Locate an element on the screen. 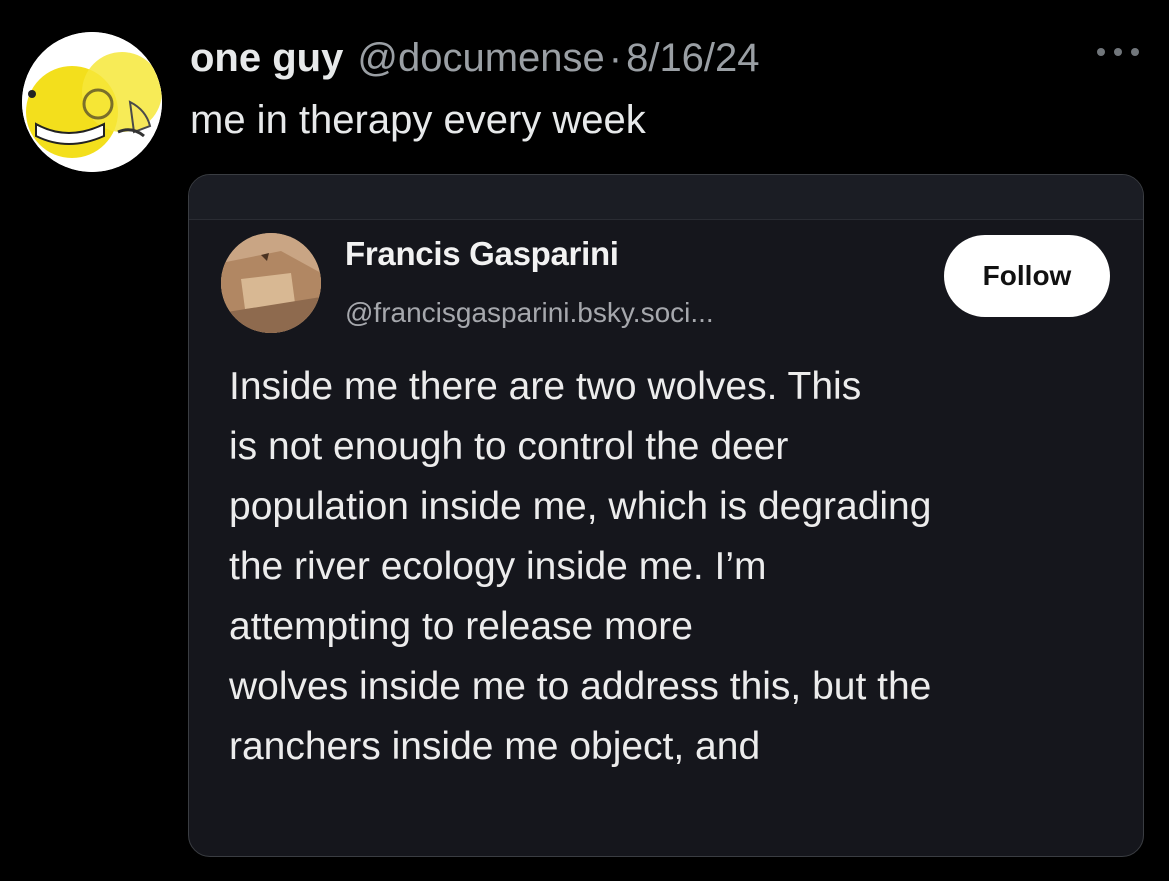 Image resolution: width=1169 pixels, height=881 pixels. media-top-band is located at coordinates (666, 197).